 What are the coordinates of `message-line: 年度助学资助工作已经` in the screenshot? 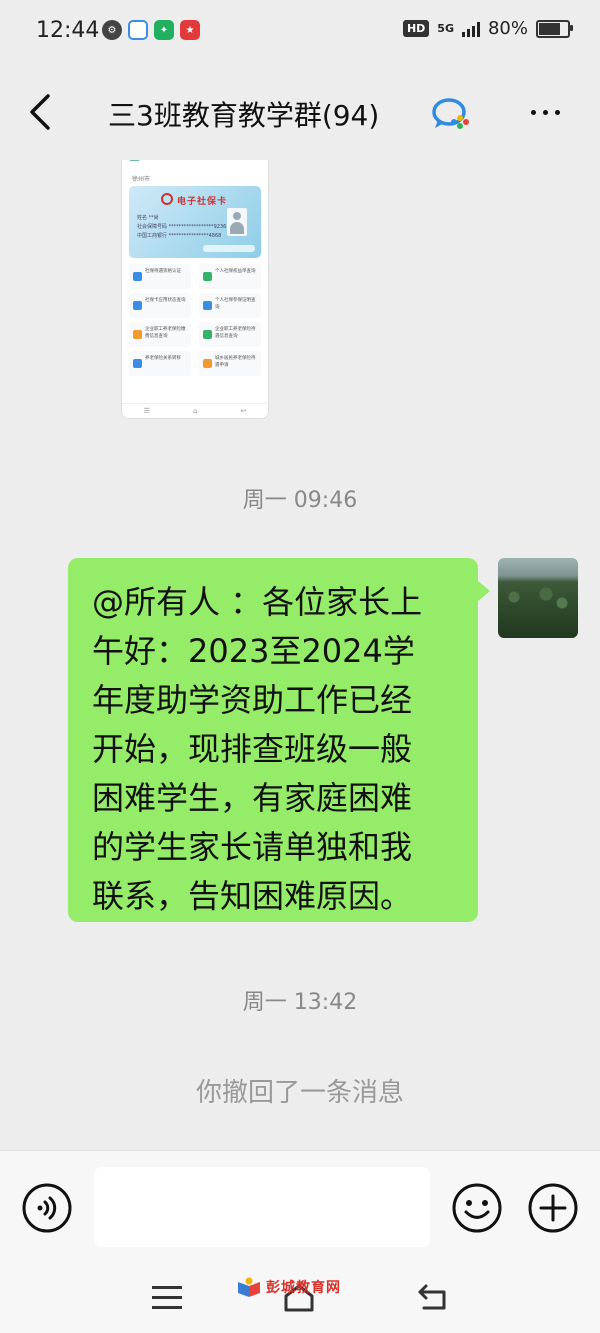 It's located at (252, 700).